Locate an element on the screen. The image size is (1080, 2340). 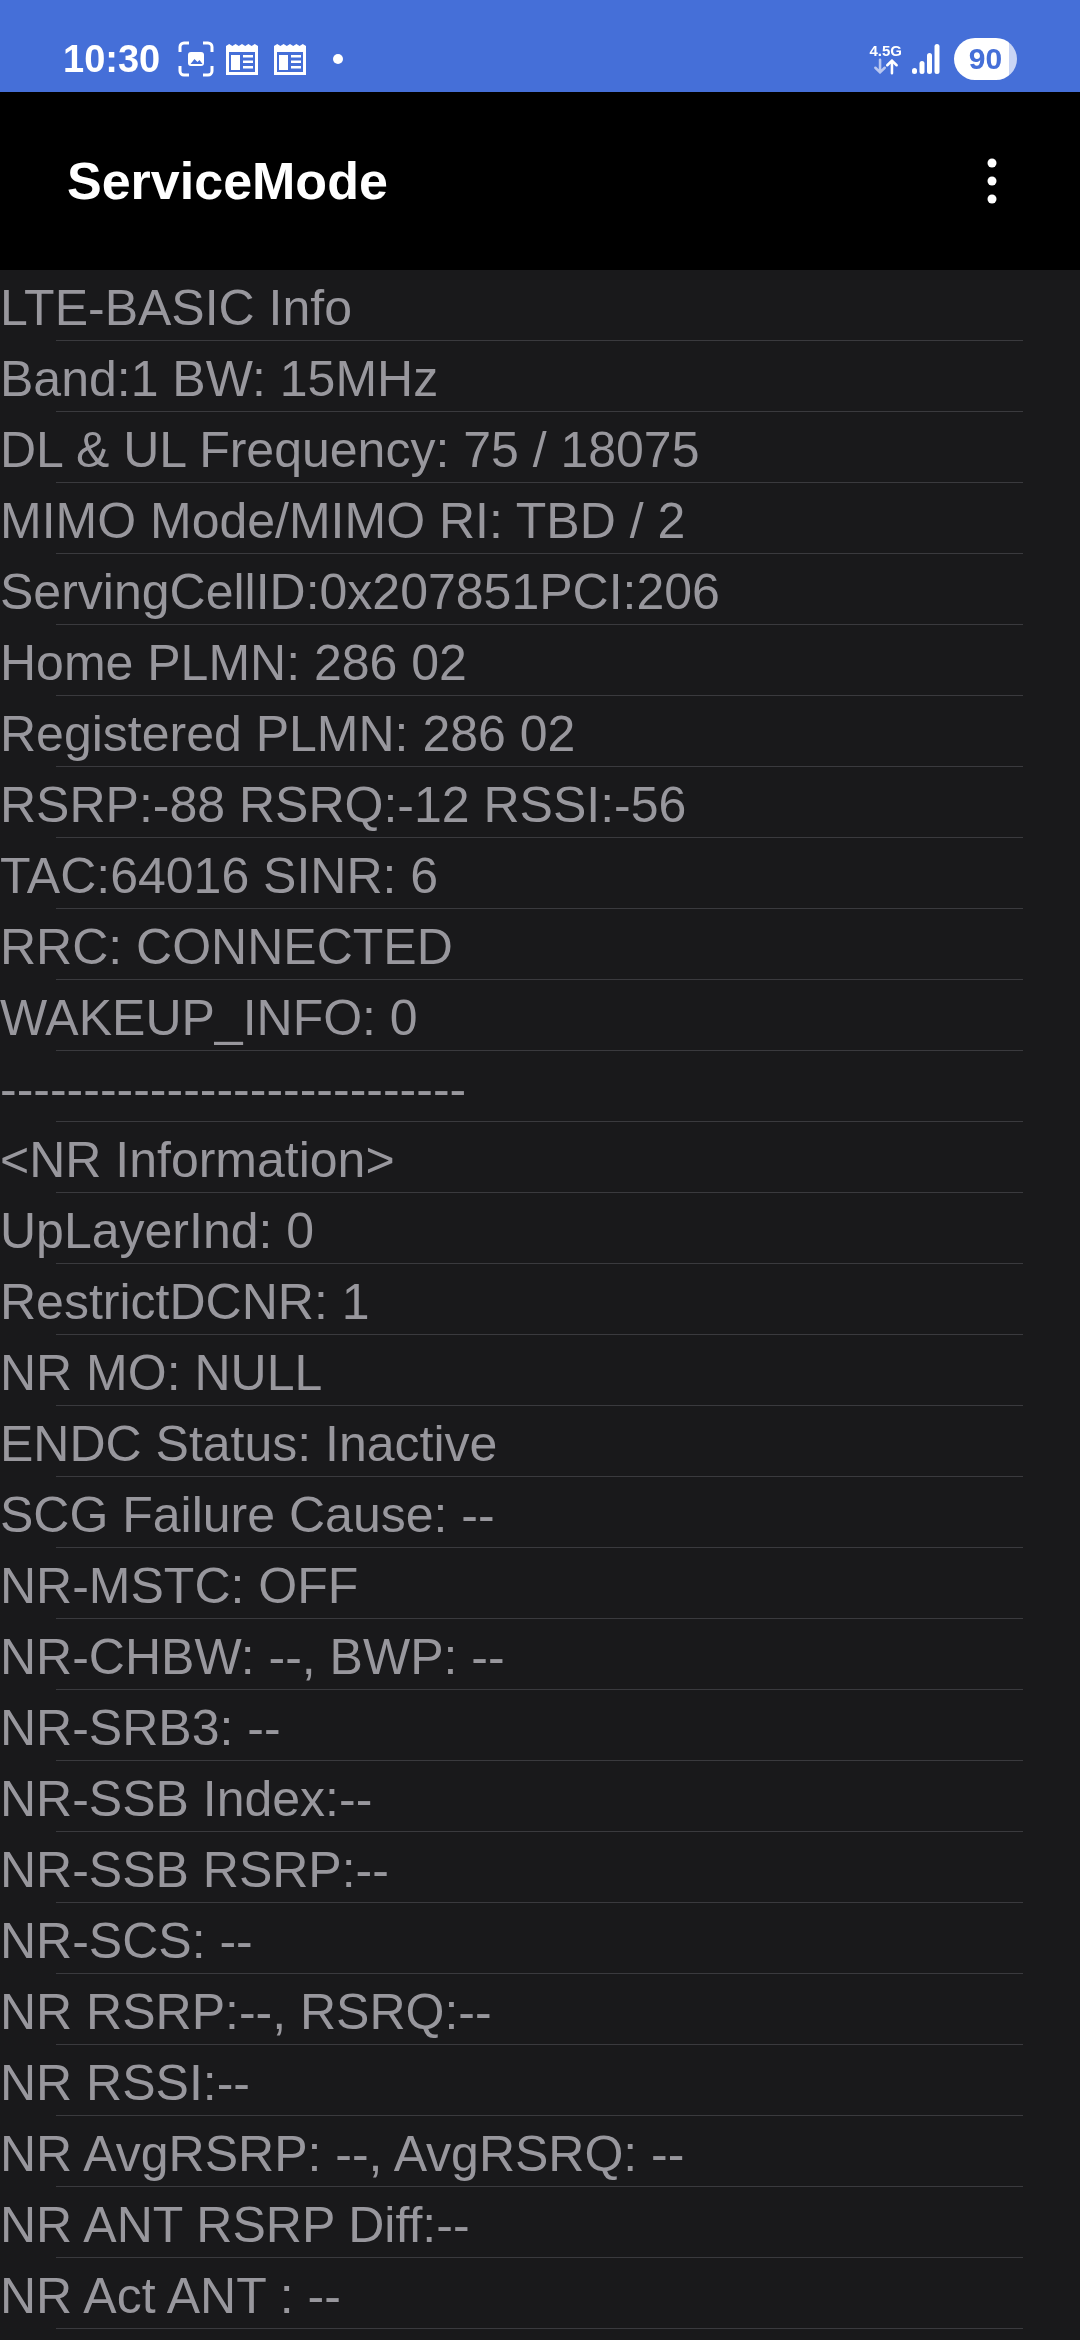
info-text: <NR Information> is located at coordinates (197, 1160).